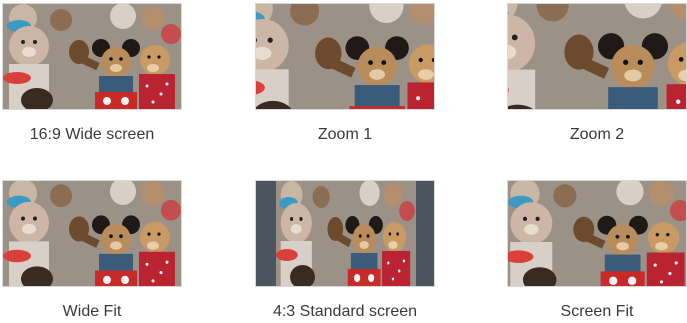  I want to click on preview-image-4-3-standard-screen, so click(345, 233).